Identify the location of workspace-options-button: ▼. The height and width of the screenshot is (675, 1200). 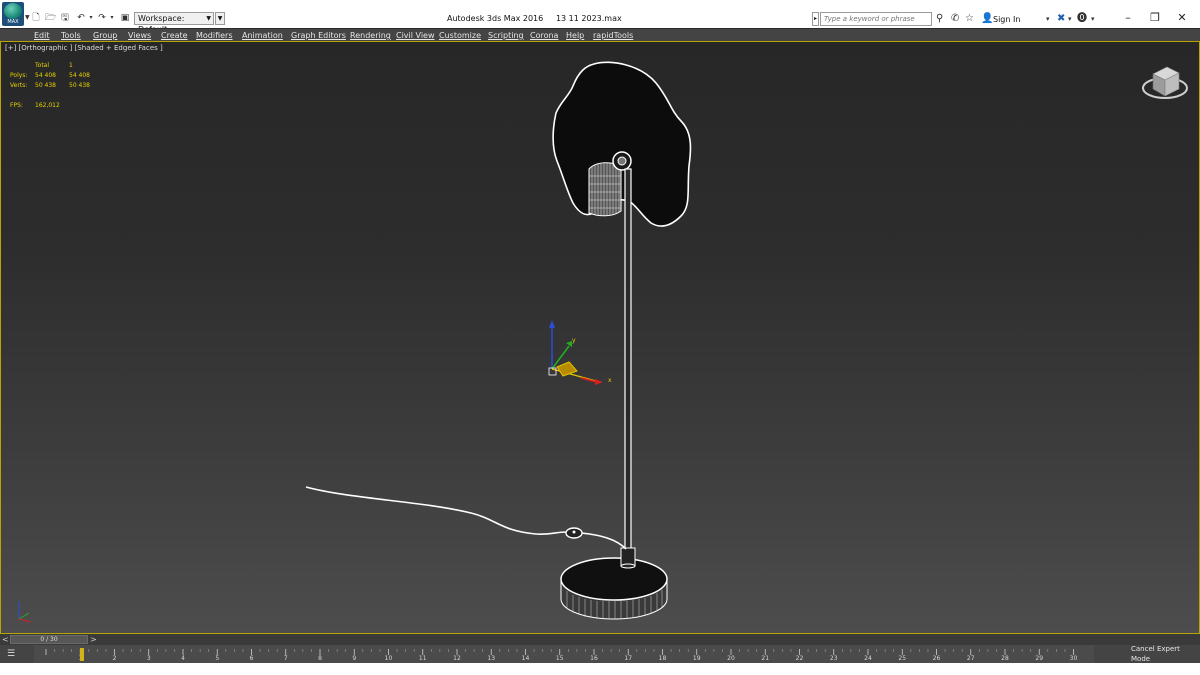
(220, 18).